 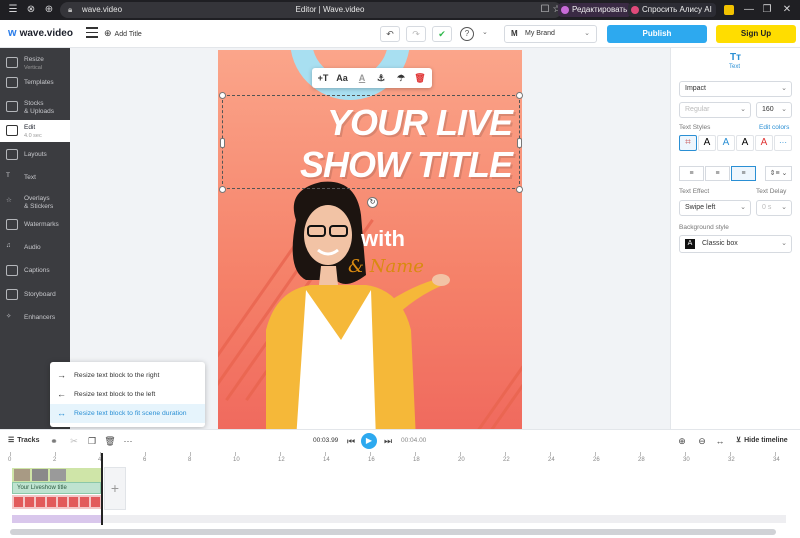 I want to click on resize-handle-top-left, so click(x=222, y=95).